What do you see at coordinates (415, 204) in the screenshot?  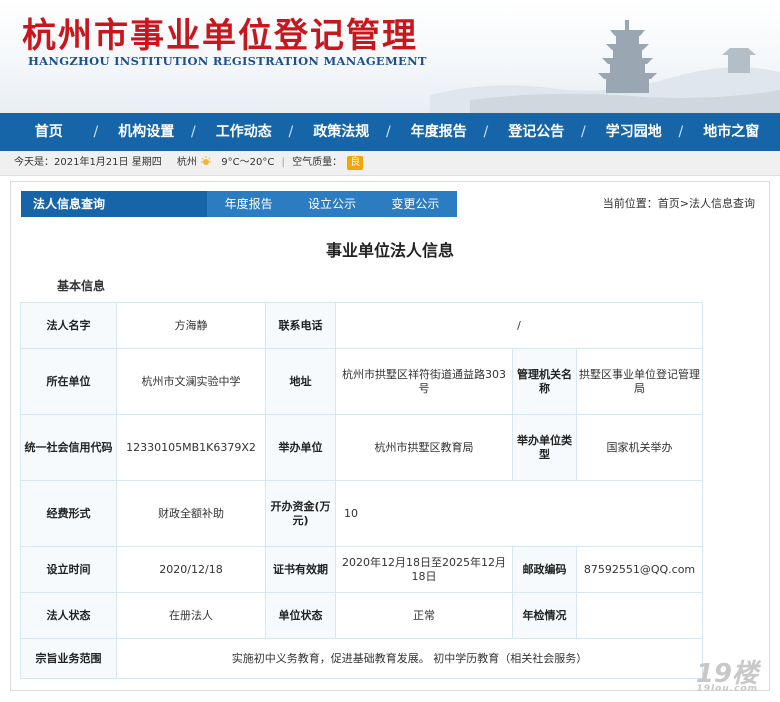 I see `tab-change-notice: 变更公示` at bounding box center [415, 204].